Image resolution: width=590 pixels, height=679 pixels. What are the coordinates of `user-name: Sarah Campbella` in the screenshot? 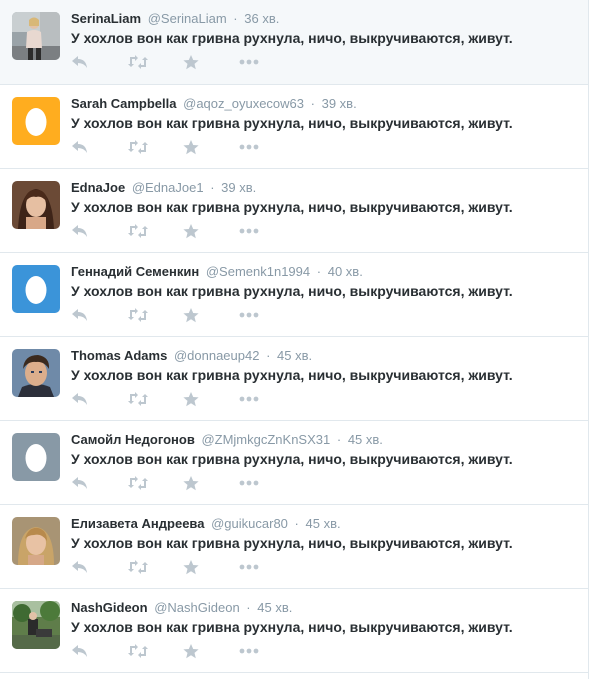 It's located at (124, 103).